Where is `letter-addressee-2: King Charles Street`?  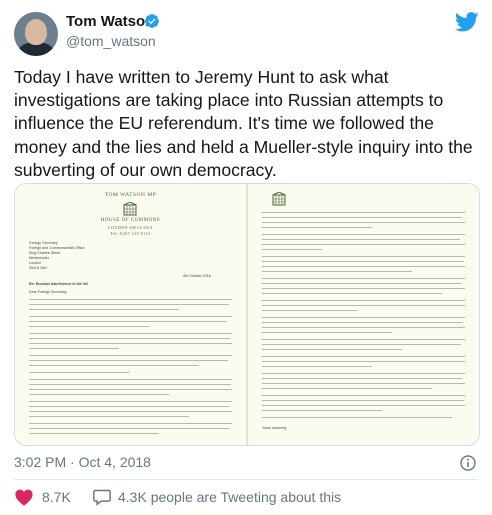
letter-addressee-2: King Charles Street is located at coordinates (45, 253).